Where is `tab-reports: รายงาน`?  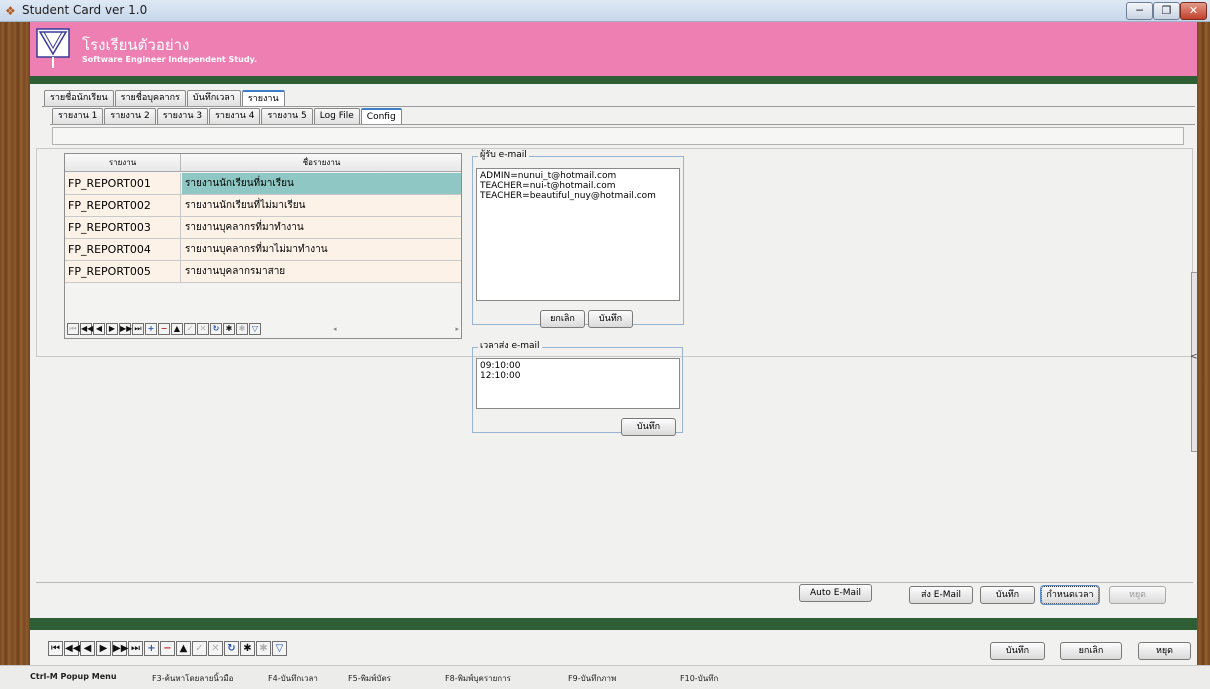
tab-reports: รายงาน is located at coordinates (263, 98).